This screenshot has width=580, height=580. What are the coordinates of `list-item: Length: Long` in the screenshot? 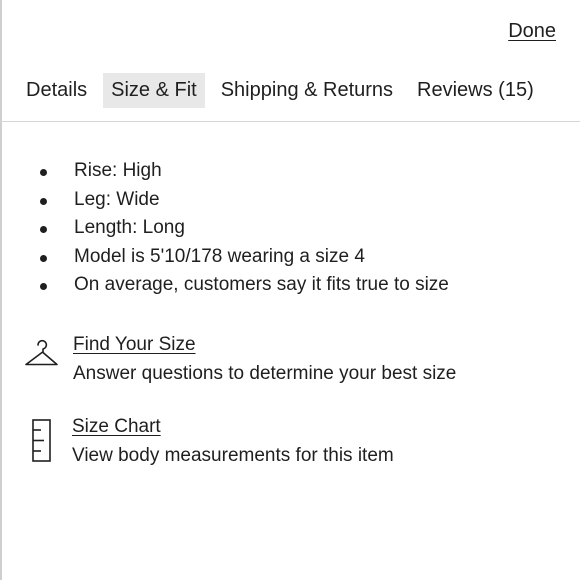 It's located at (242, 228).